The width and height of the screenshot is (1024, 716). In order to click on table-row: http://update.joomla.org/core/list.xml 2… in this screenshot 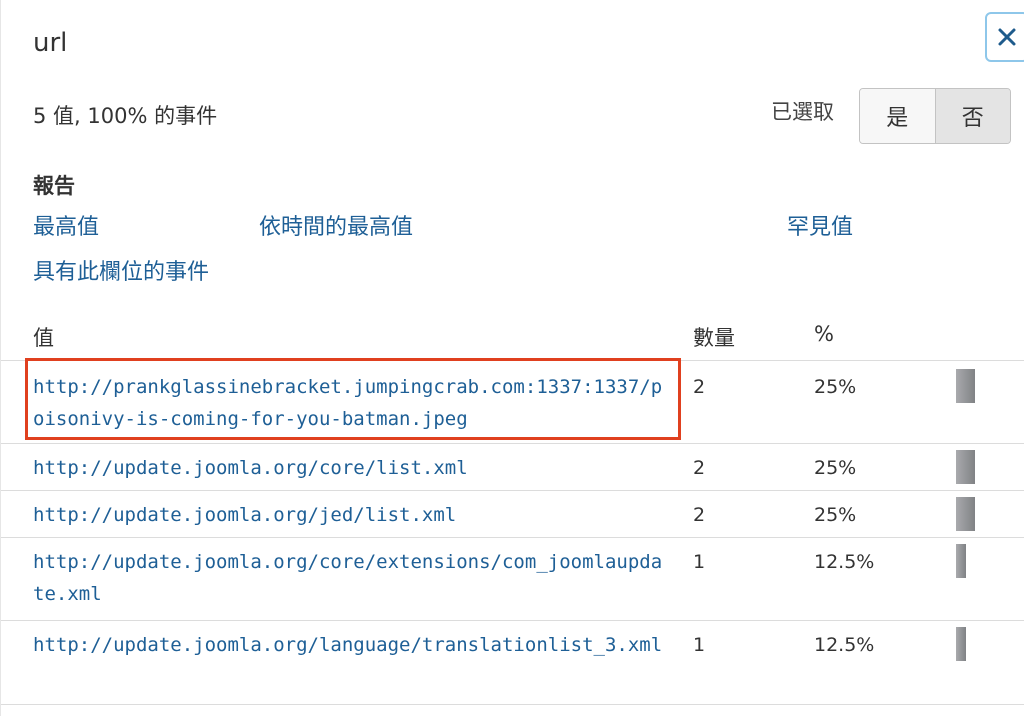, I will do `click(512, 466)`.